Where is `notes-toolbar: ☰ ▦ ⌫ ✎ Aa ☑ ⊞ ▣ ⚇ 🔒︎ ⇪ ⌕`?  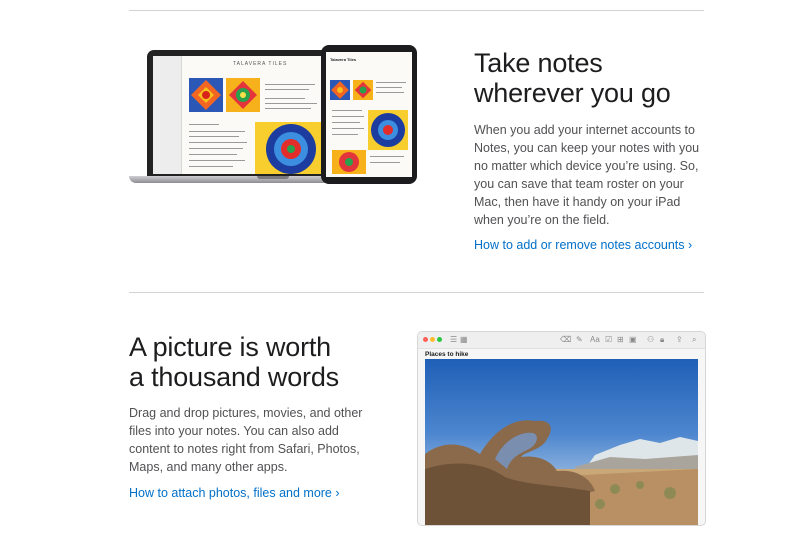
notes-toolbar: ☰ ▦ ⌫ ✎ Aa ☑ ⊞ ▣ ⚇ 🔒︎ ⇪ ⌕ is located at coordinates (561, 340).